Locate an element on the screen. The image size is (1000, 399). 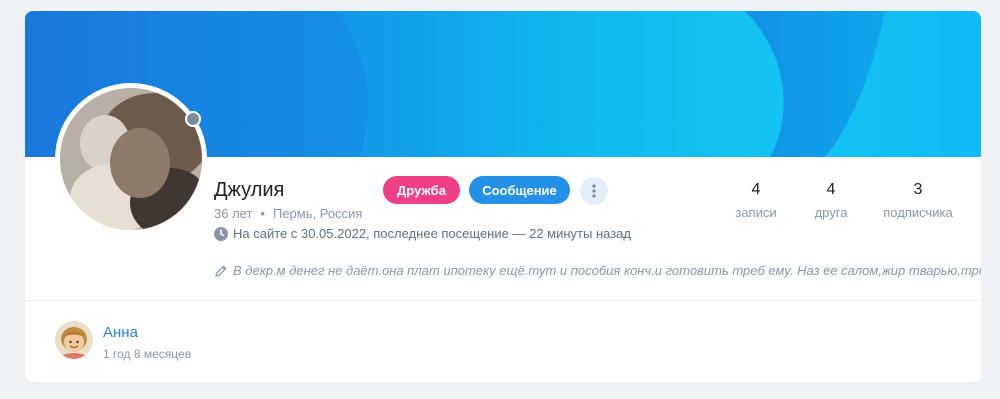
stat-posts-label: записи is located at coordinates (756, 212).